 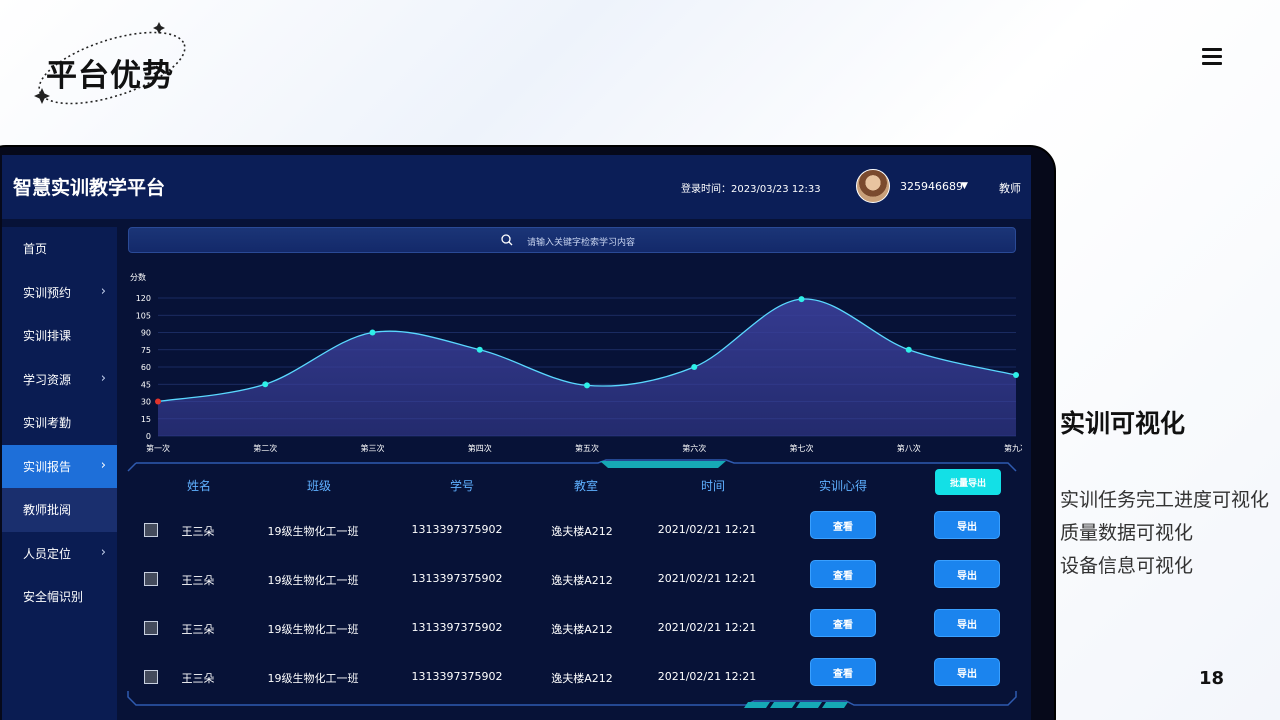 I want to click on user-id: 325946689, so click(x=931, y=186).